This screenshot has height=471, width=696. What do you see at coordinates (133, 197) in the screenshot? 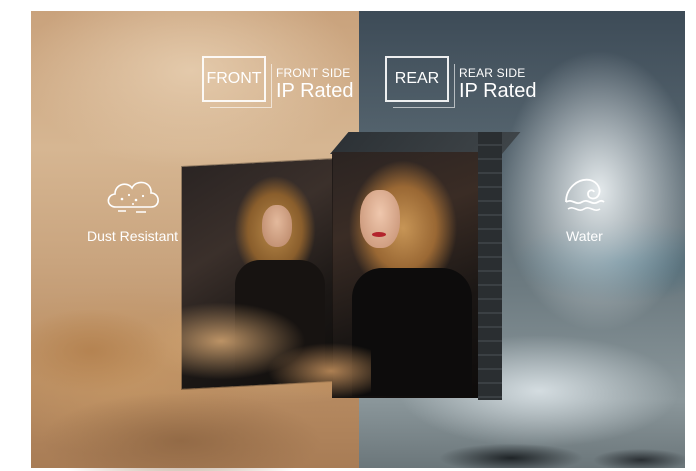
I see `dust-cloud-icon` at bounding box center [133, 197].